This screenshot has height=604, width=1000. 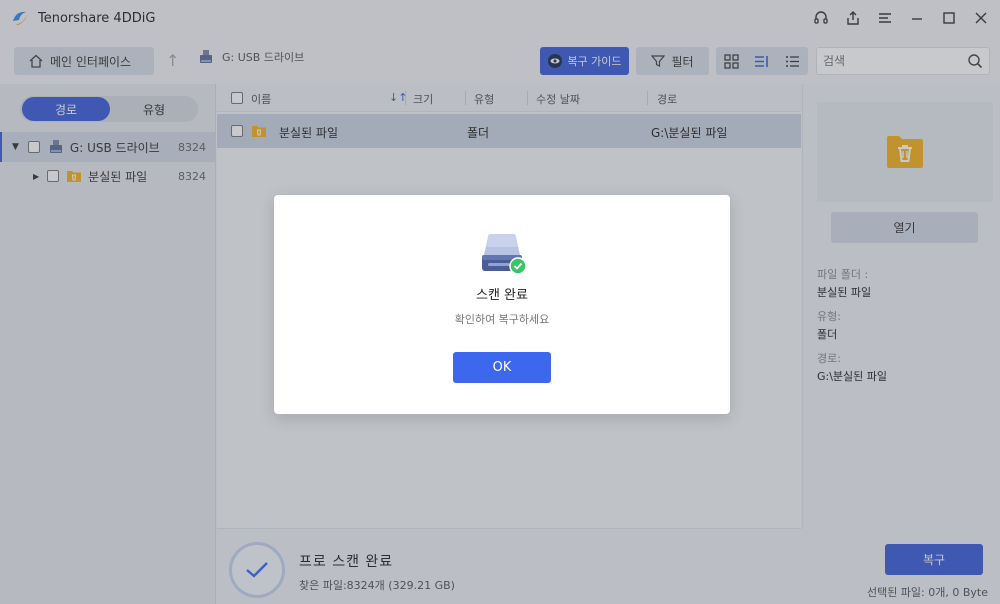 I want to click on dialog-message: 확인하여 복구하세요, so click(x=502, y=319).